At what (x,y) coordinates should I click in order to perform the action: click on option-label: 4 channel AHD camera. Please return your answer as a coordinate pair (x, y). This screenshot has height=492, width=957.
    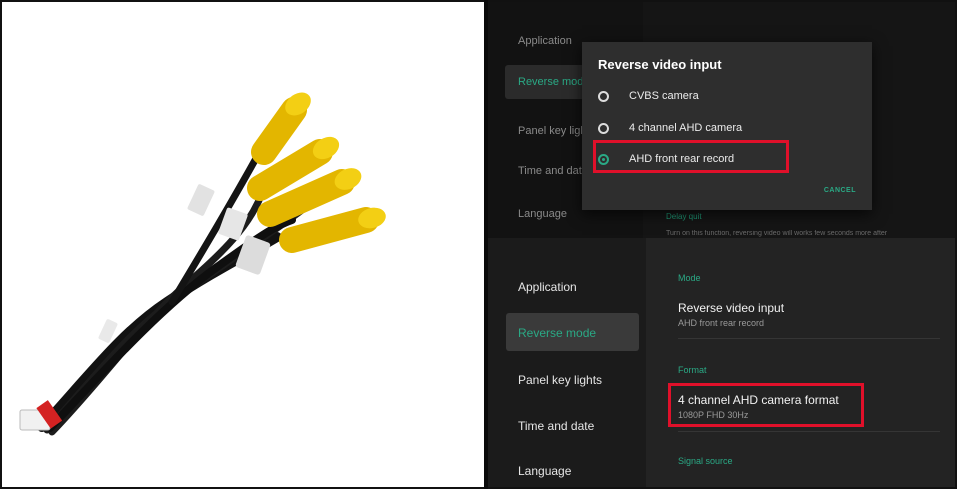
    Looking at the image, I should click on (686, 128).